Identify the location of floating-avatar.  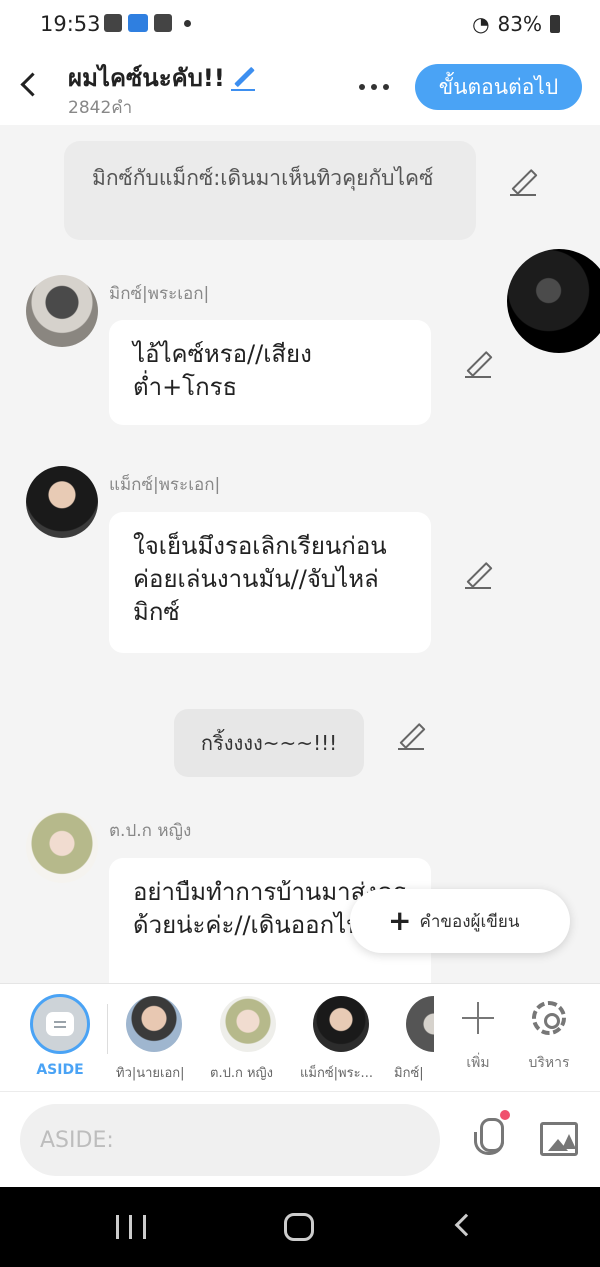
(553, 301).